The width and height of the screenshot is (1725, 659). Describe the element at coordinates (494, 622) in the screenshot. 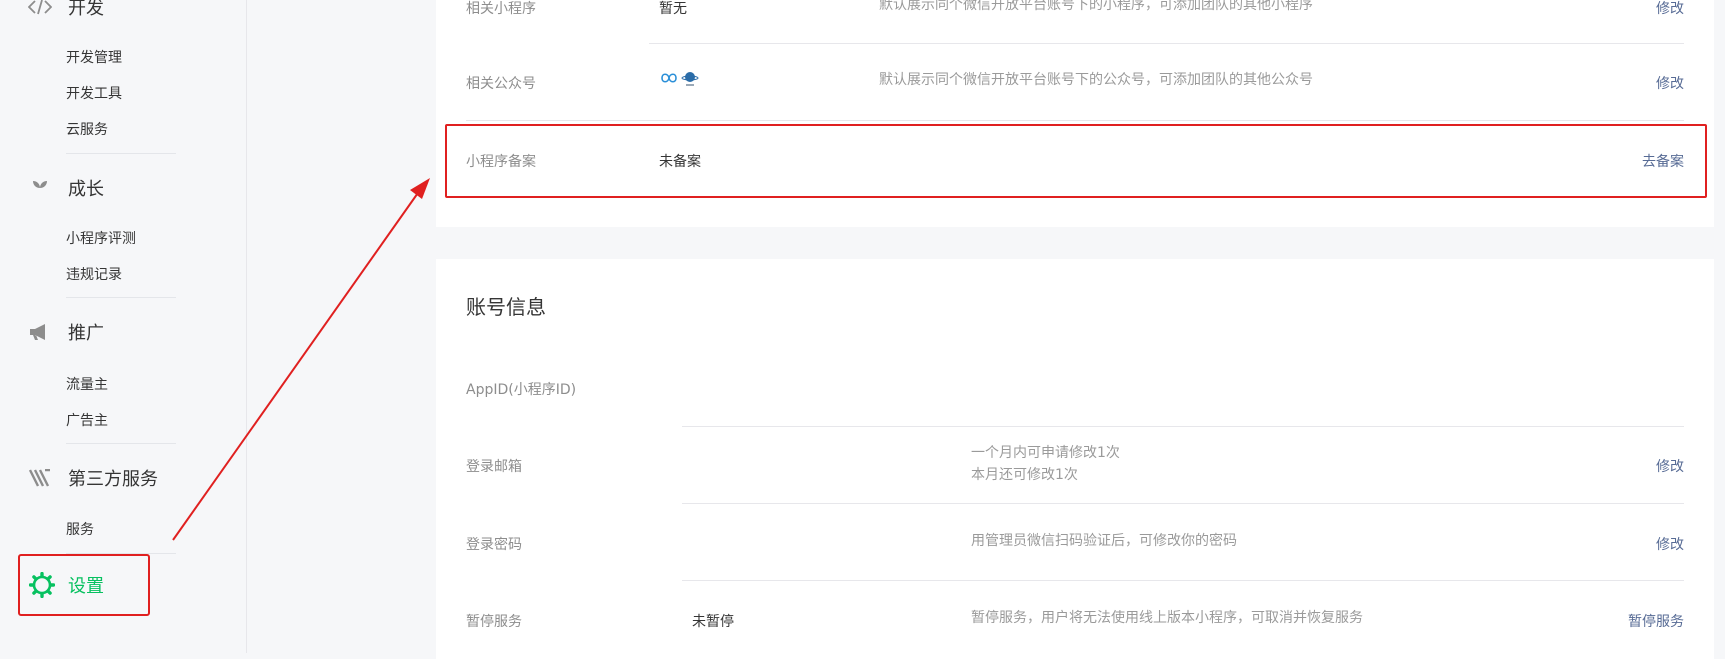

I see `row-label: 暂停服务` at that location.